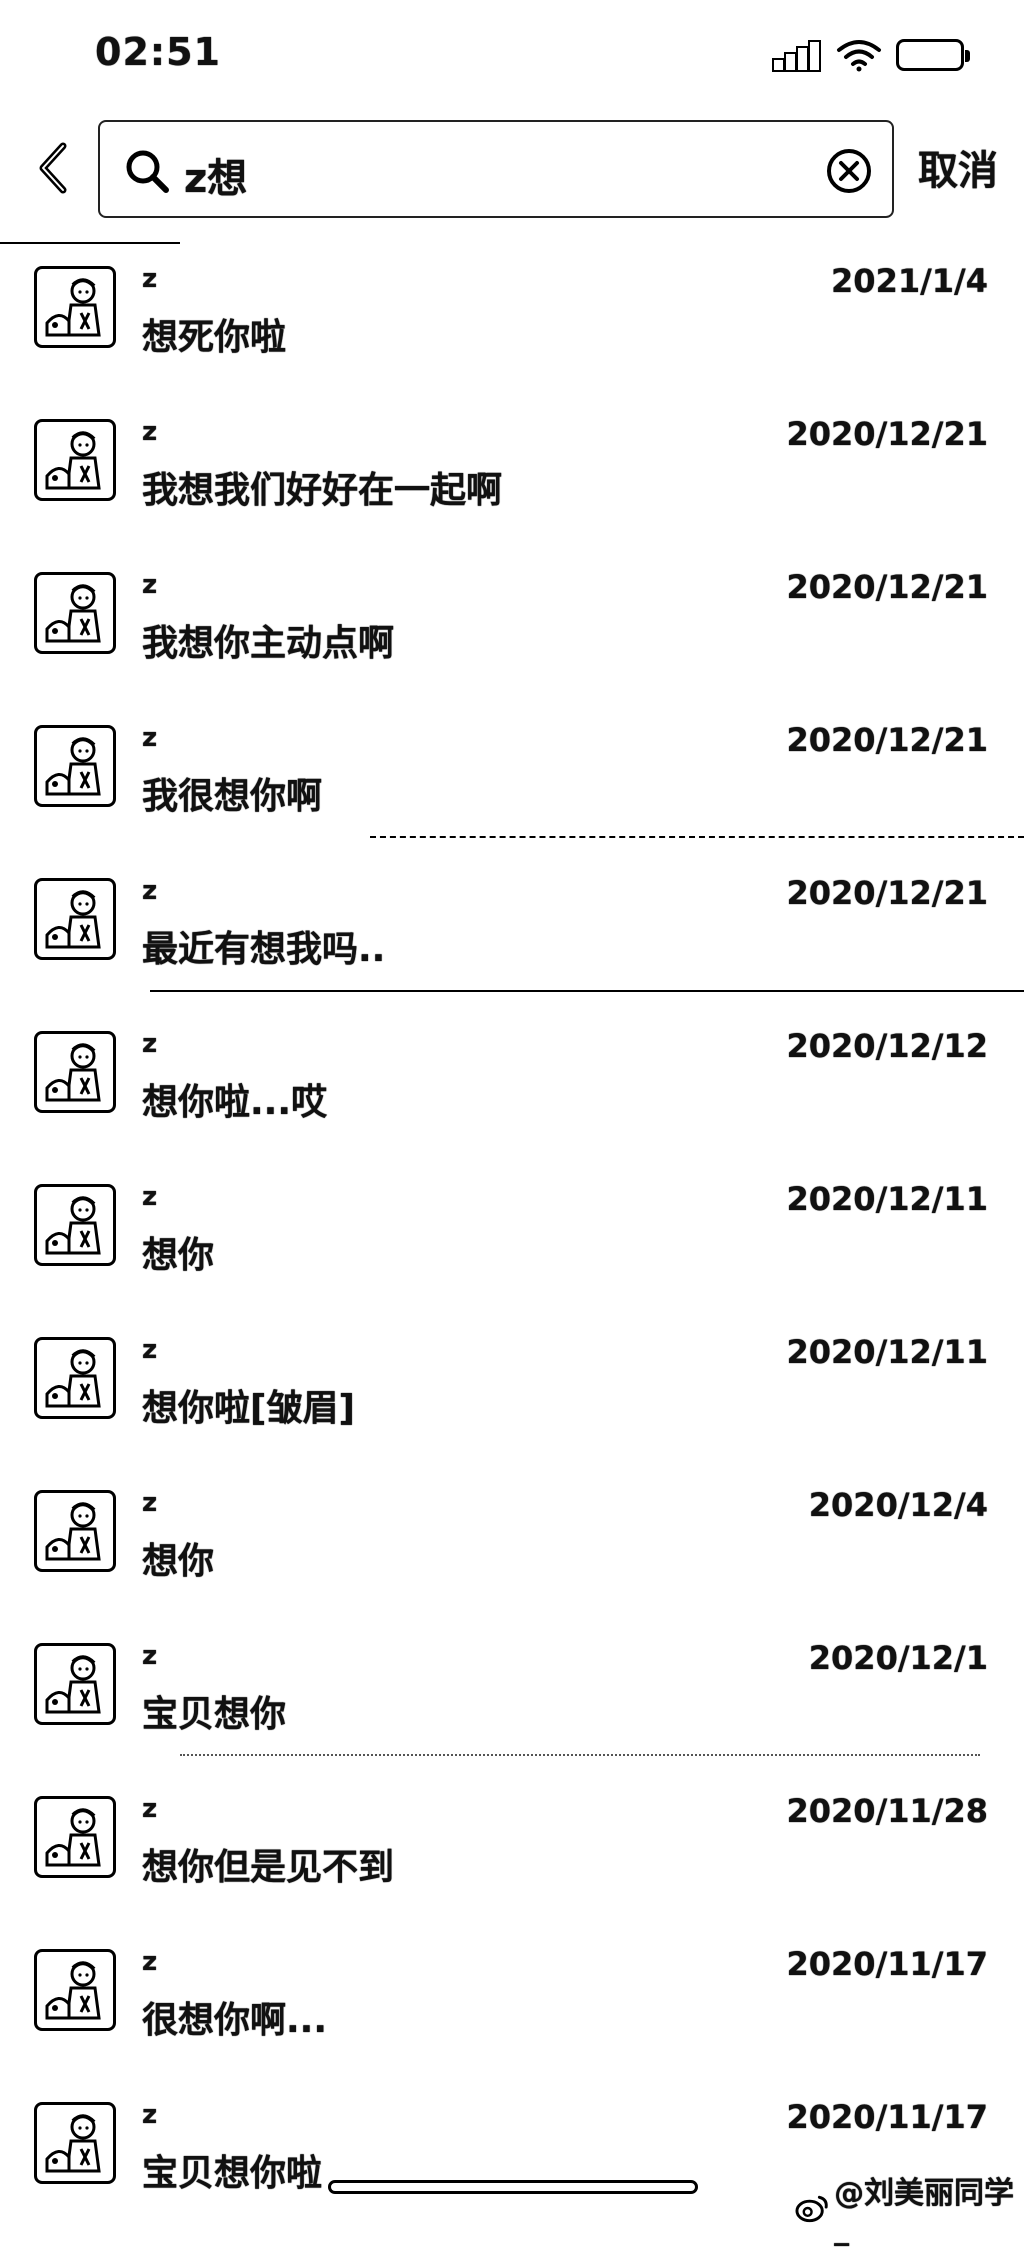 This screenshot has width=1024, height=2247. Describe the element at coordinates (512, 1864) in the screenshot. I see `search-result-row: z 2020/11/28 想你但是见不到` at that location.